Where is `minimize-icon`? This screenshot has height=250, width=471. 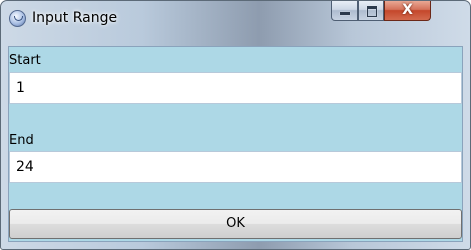
minimize-icon is located at coordinates (345, 13).